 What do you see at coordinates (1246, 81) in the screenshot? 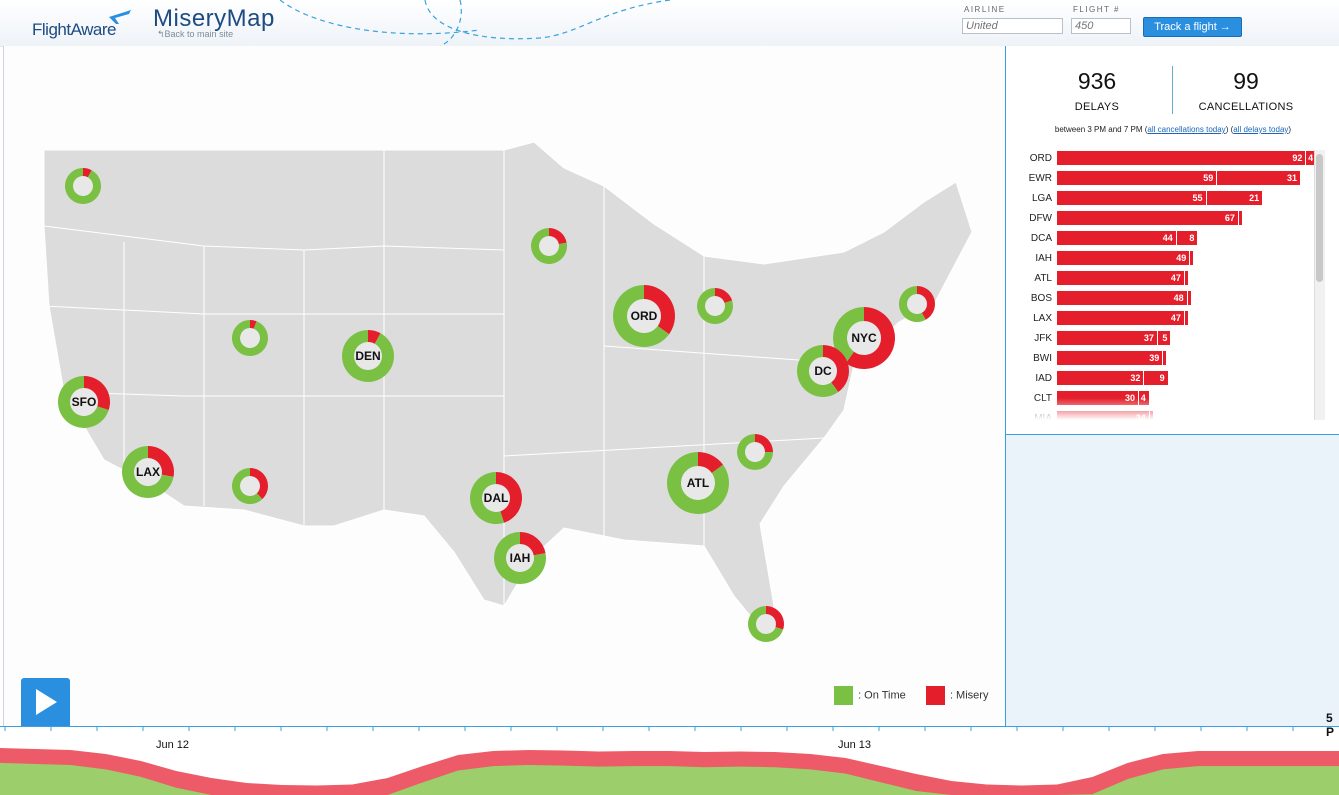
I see `cancellations-count: 99` at bounding box center [1246, 81].